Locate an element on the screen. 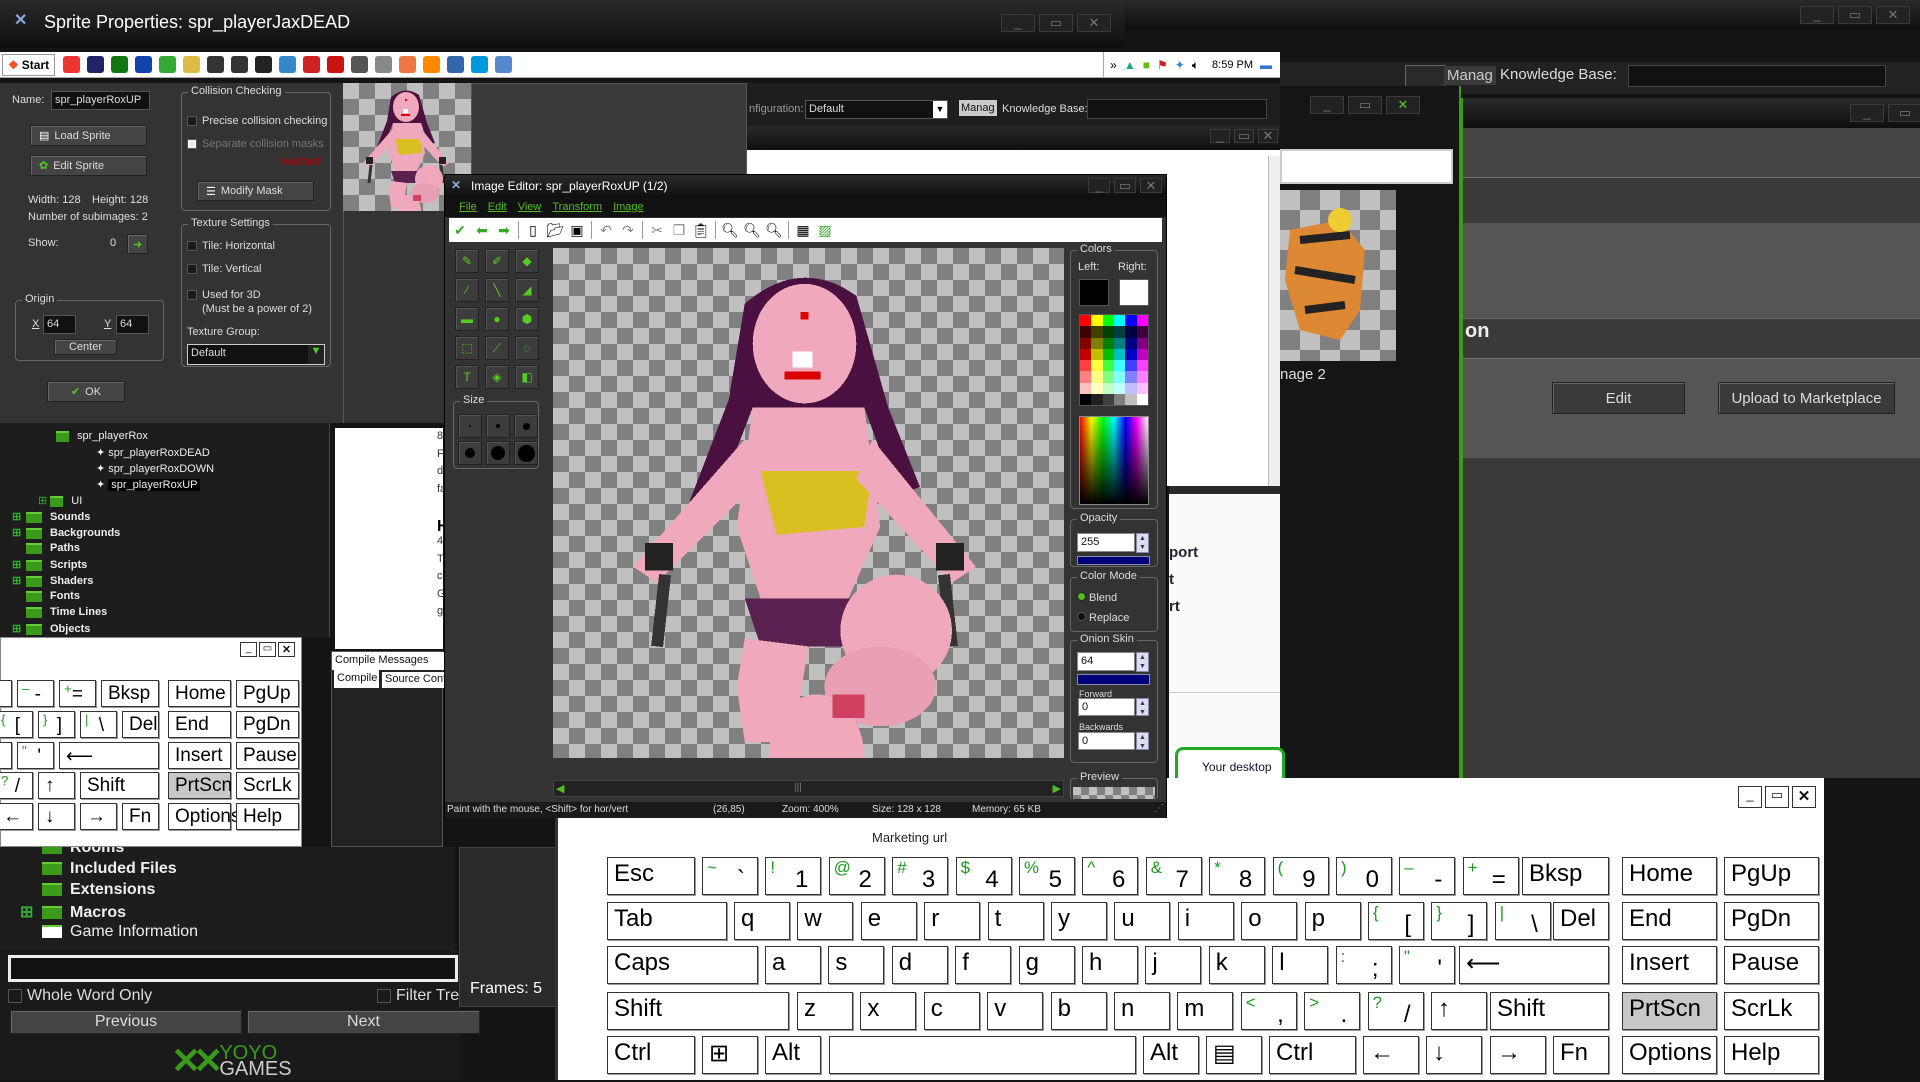 This screenshot has width=1920, height=1082. key: 0 is located at coordinates (6, 693).